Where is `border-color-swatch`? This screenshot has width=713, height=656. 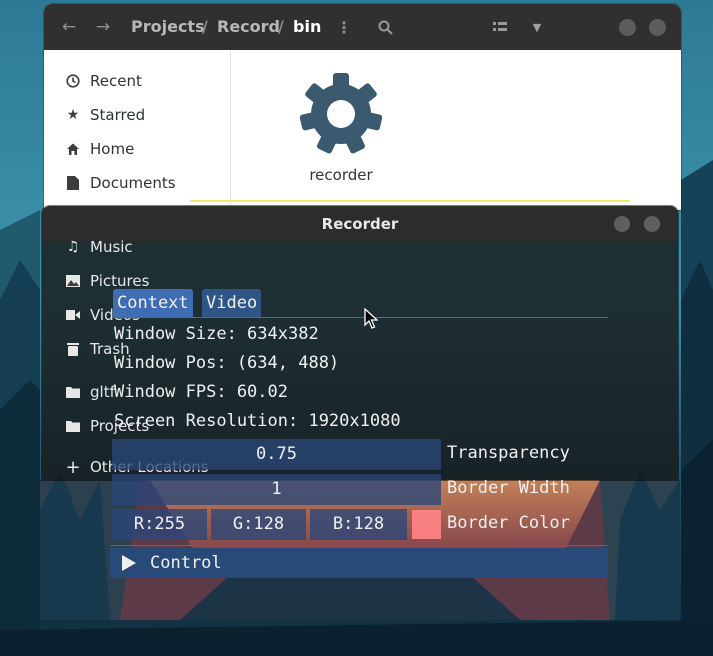
border-color-swatch is located at coordinates (426, 524).